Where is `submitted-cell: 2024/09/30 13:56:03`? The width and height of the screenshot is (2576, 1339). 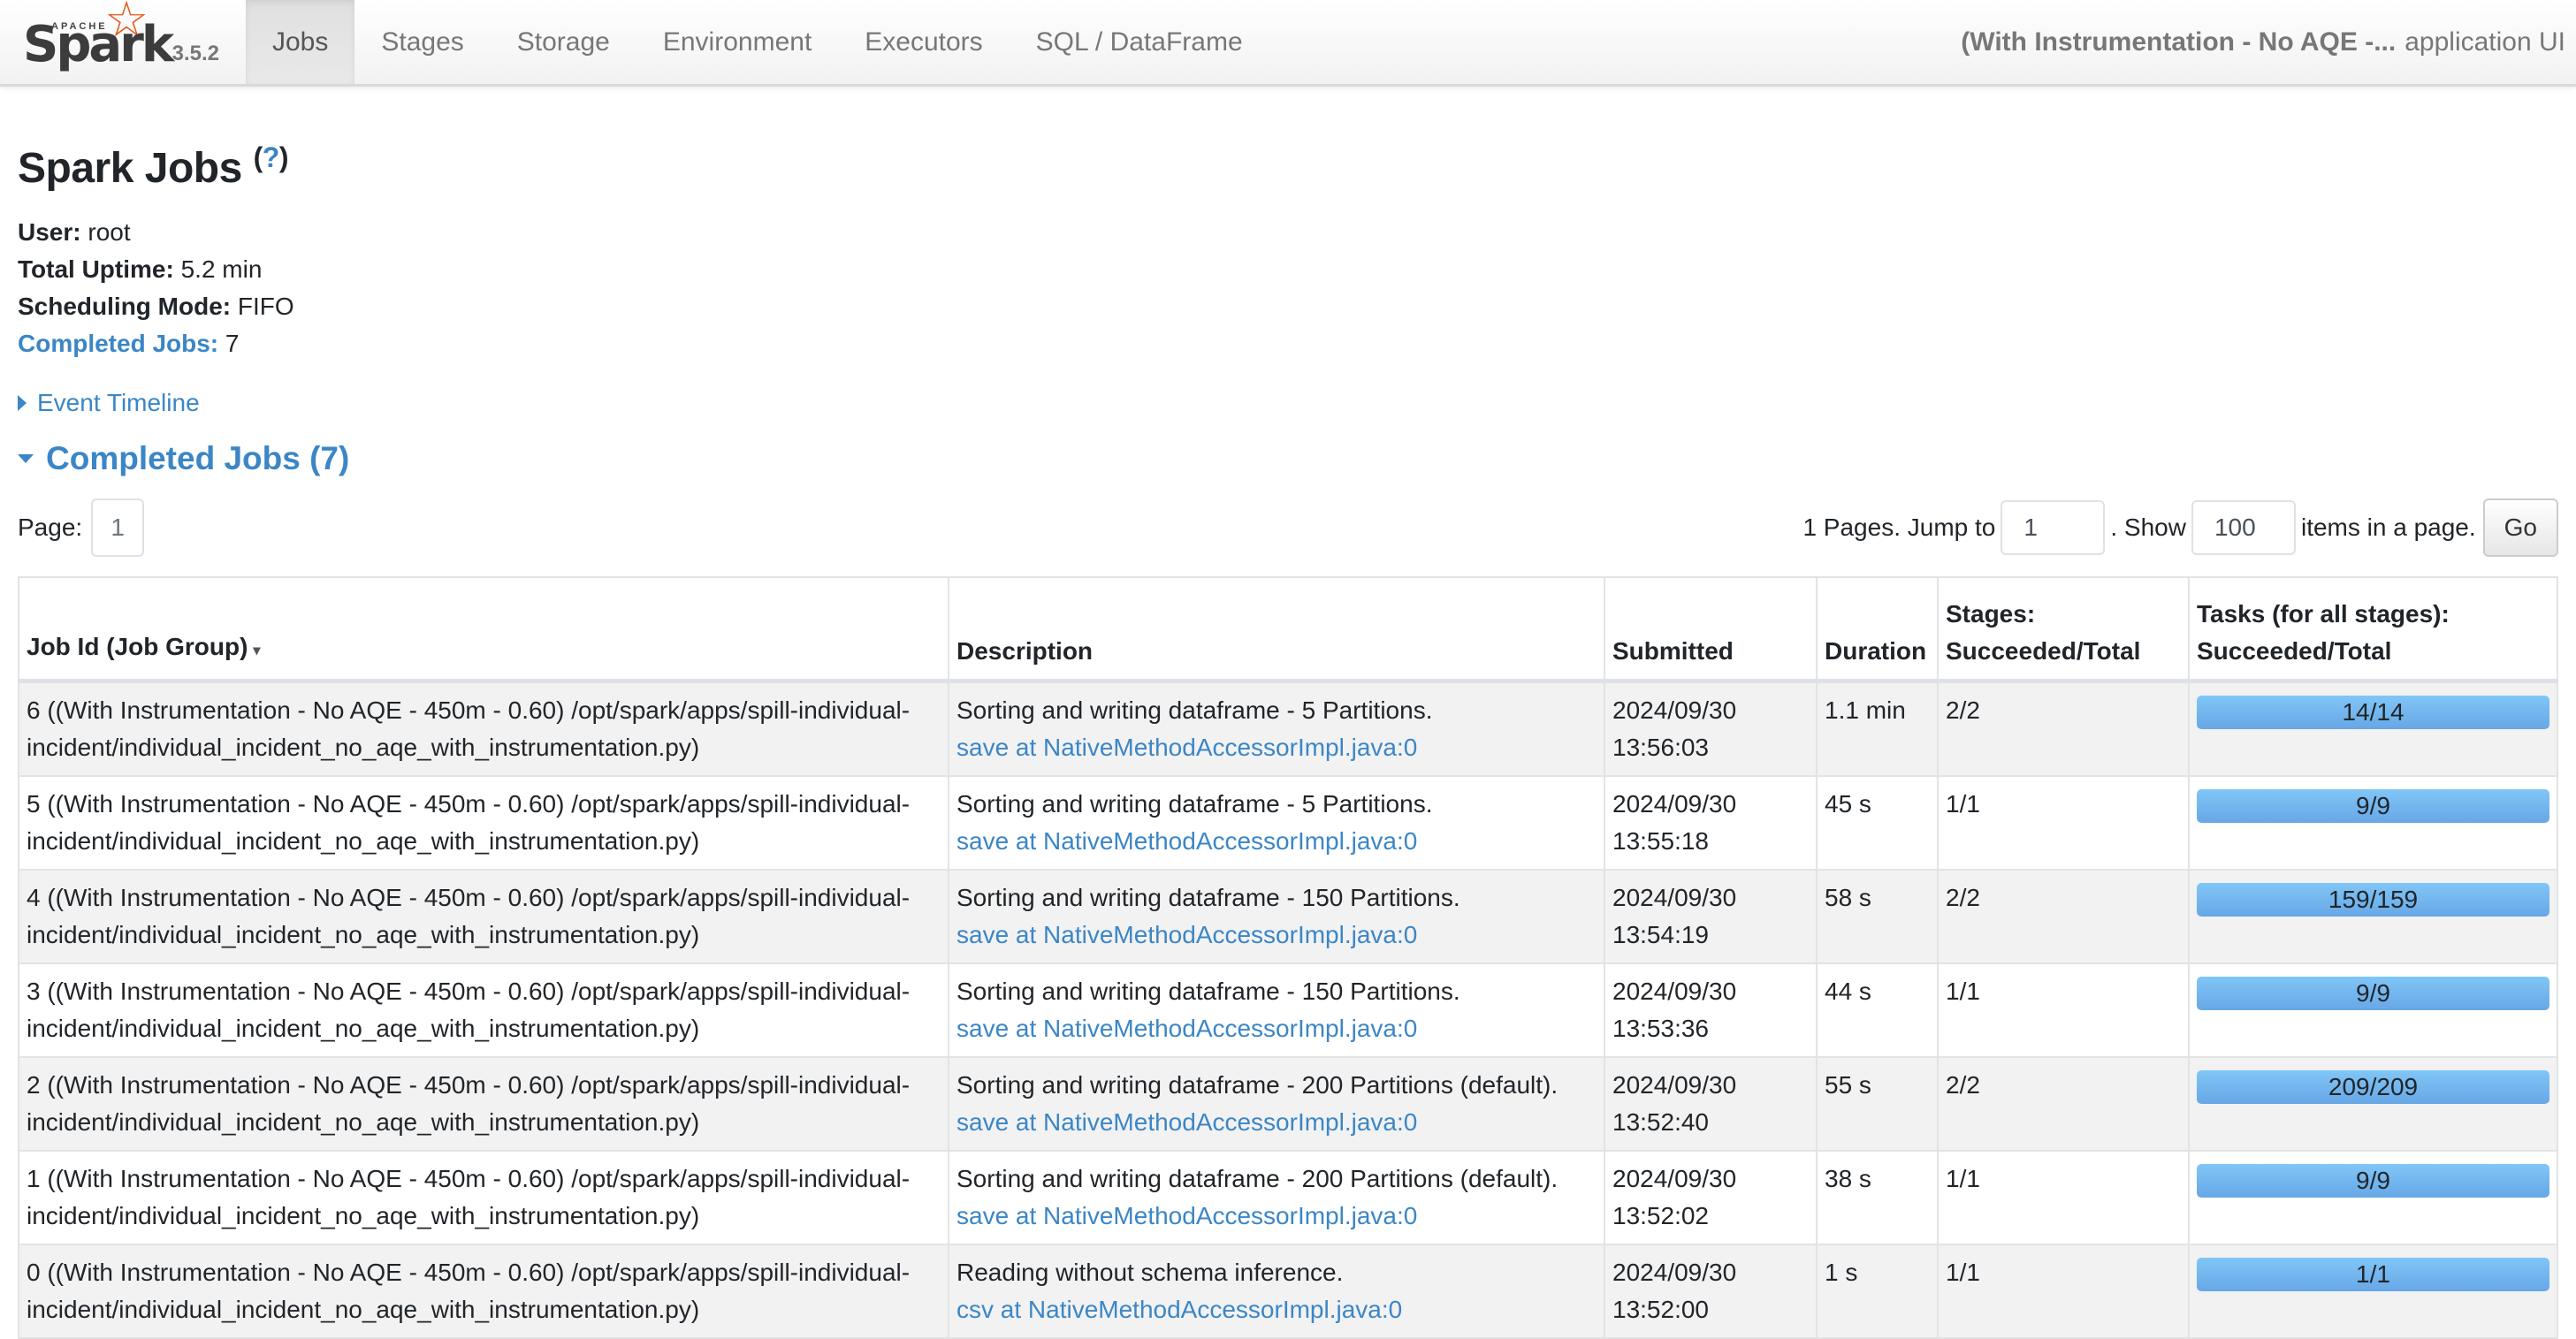
submitted-cell: 2024/09/30 13:56:03 is located at coordinates (1711, 729).